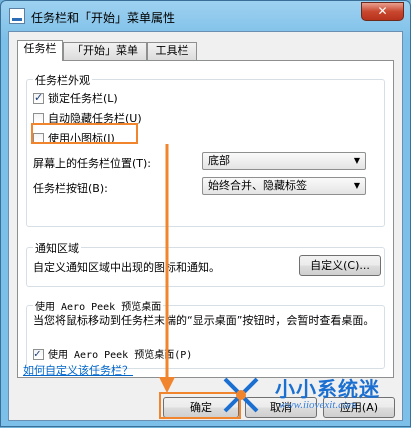 The image size is (411, 428). I want to click on arrow-head-icon, so click(167, 385).